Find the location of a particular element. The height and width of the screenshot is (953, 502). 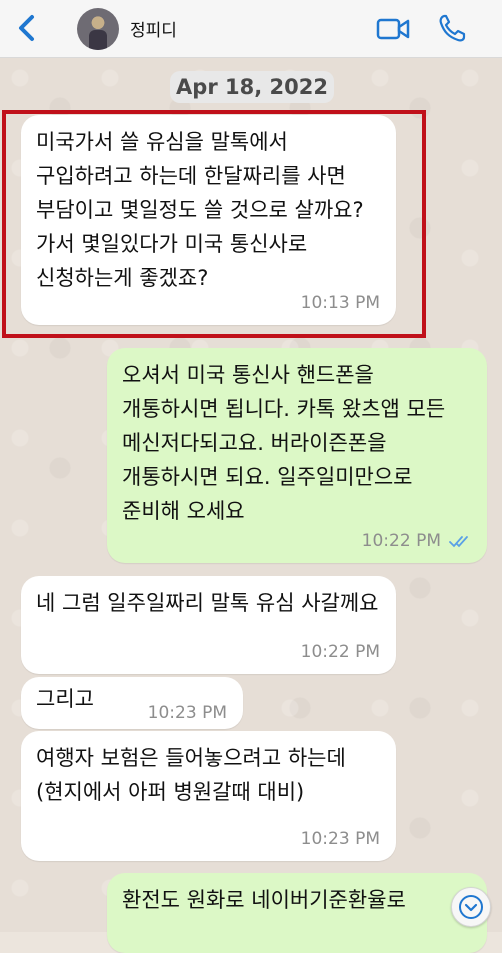

chevron-left-icon is located at coordinates (27, 28).